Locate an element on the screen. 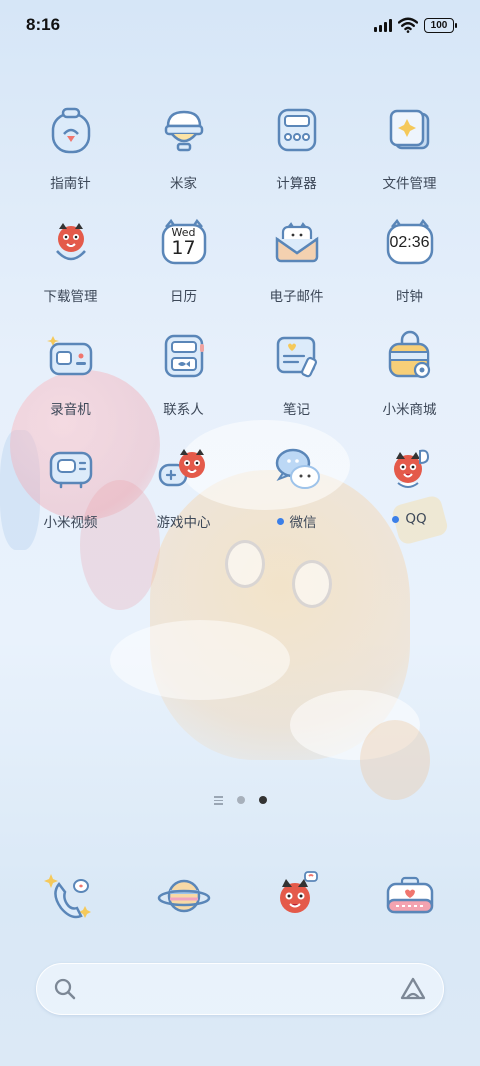 The image size is (480, 1066). mi-store-icon is located at coordinates (410, 356).